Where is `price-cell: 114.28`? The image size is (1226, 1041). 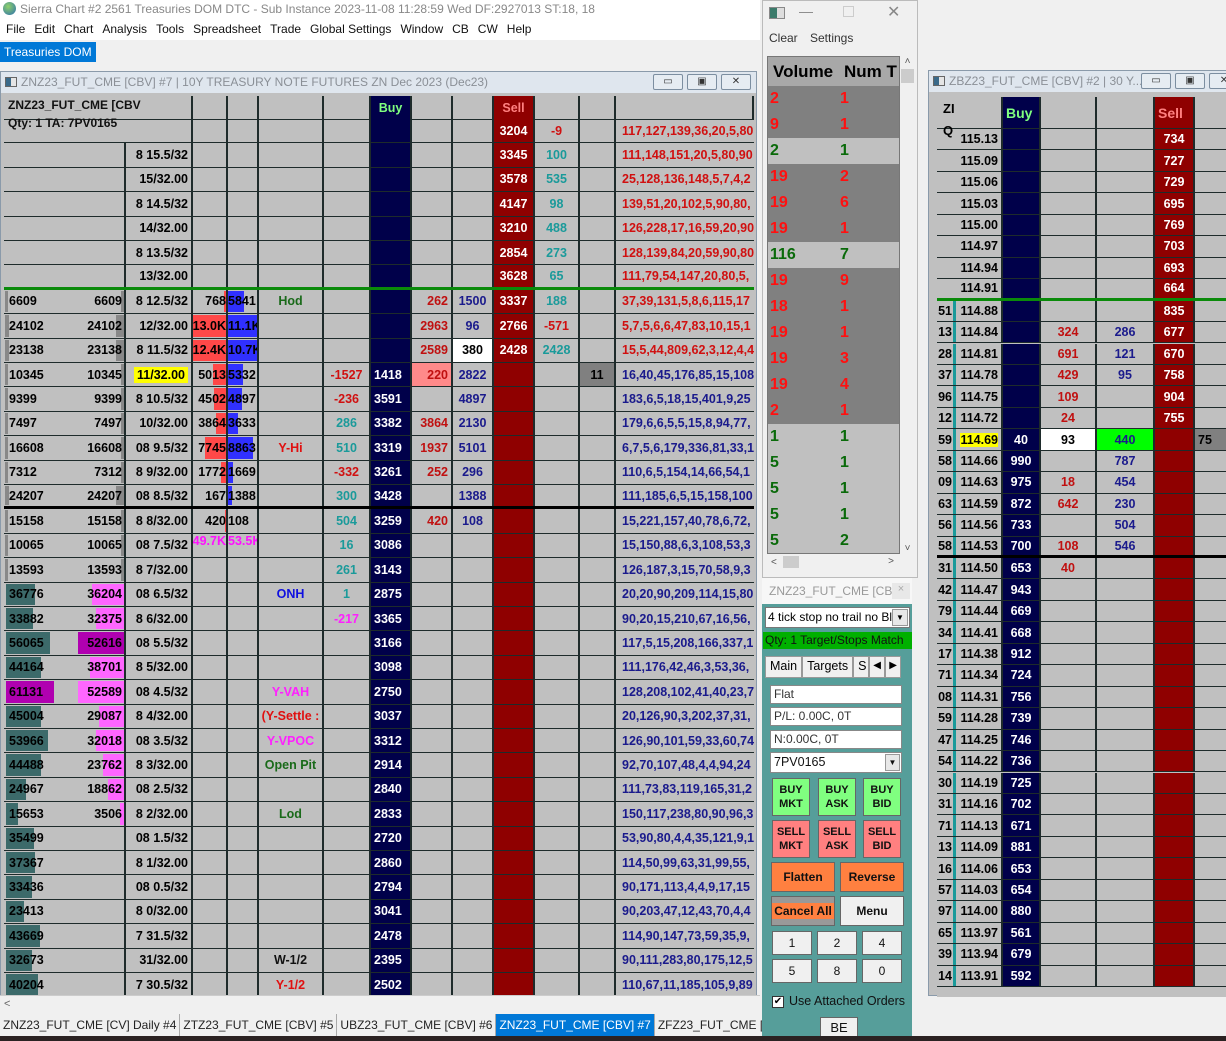
price-cell: 114.28 is located at coordinates (979, 718).